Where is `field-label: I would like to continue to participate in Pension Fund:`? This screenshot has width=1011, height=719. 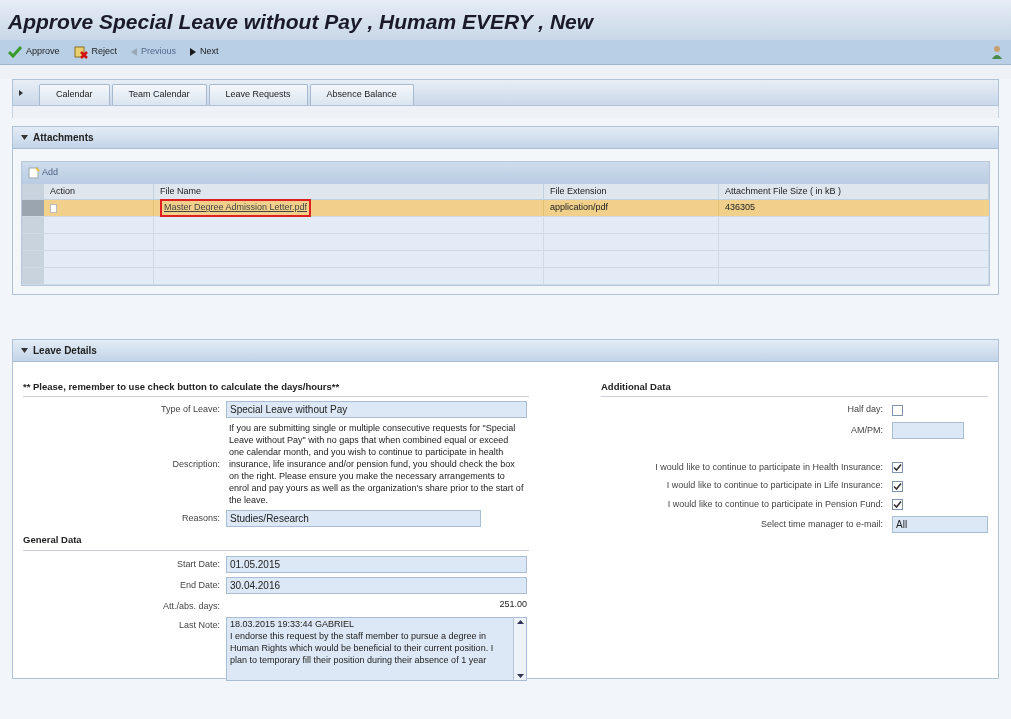 field-label: I would like to continue to participate in Pension Fund: is located at coordinates (774, 504).